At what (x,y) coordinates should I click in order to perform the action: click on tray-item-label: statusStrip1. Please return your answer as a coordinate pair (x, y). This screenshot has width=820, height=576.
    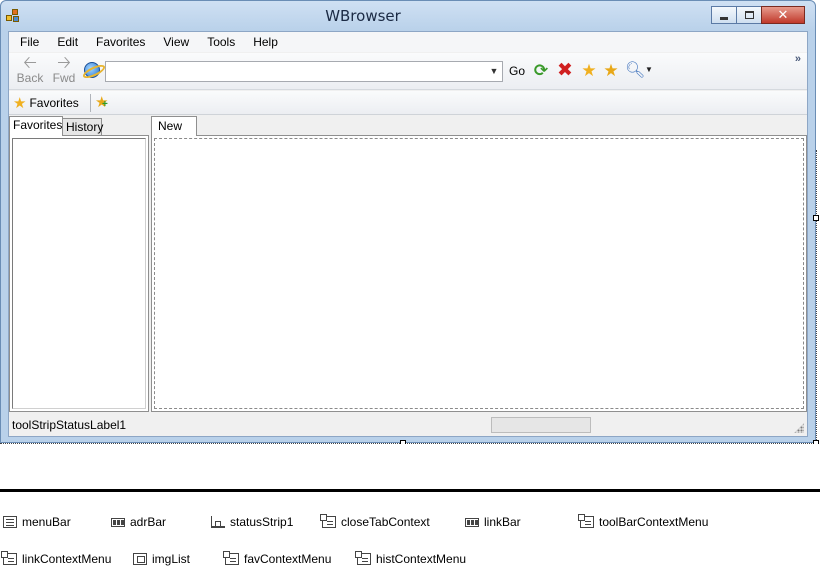
    Looking at the image, I should click on (262, 522).